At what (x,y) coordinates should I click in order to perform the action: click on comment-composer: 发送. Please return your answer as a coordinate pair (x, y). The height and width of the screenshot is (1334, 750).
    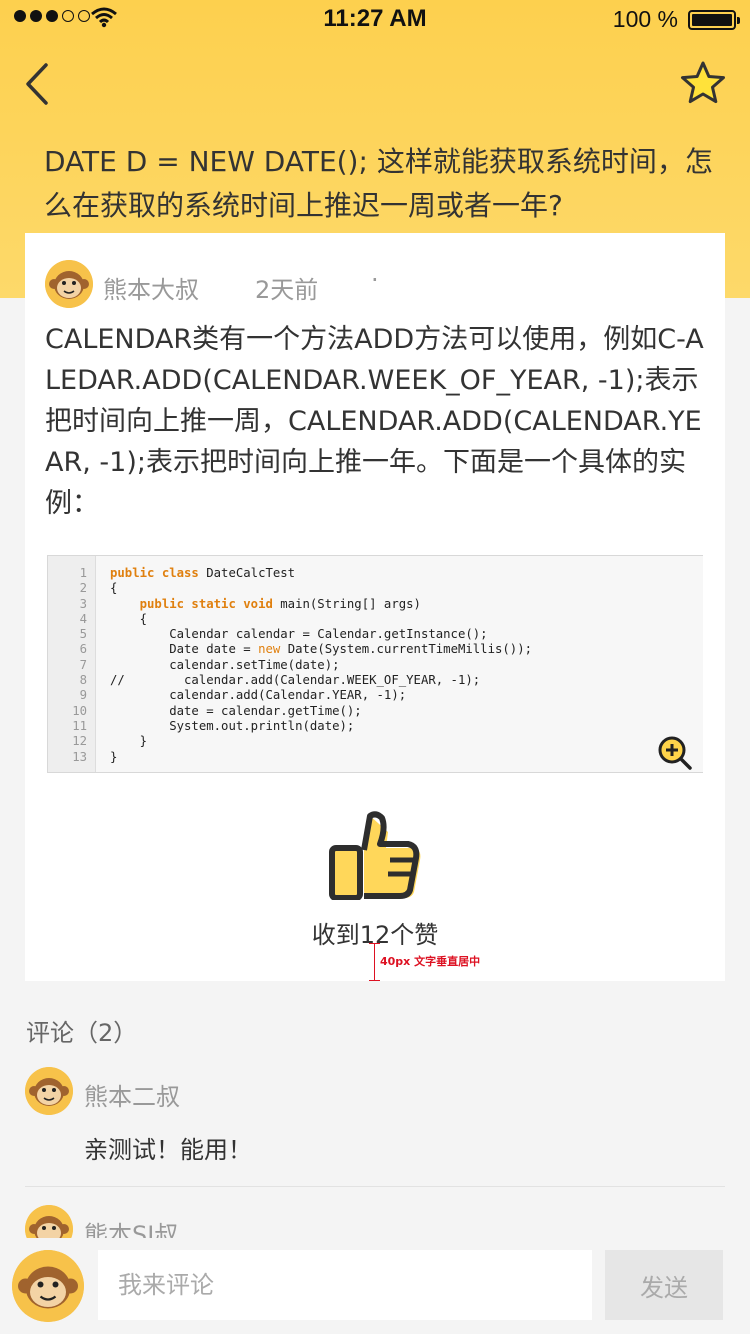
    Looking at the image, I should click on (375, 1286).